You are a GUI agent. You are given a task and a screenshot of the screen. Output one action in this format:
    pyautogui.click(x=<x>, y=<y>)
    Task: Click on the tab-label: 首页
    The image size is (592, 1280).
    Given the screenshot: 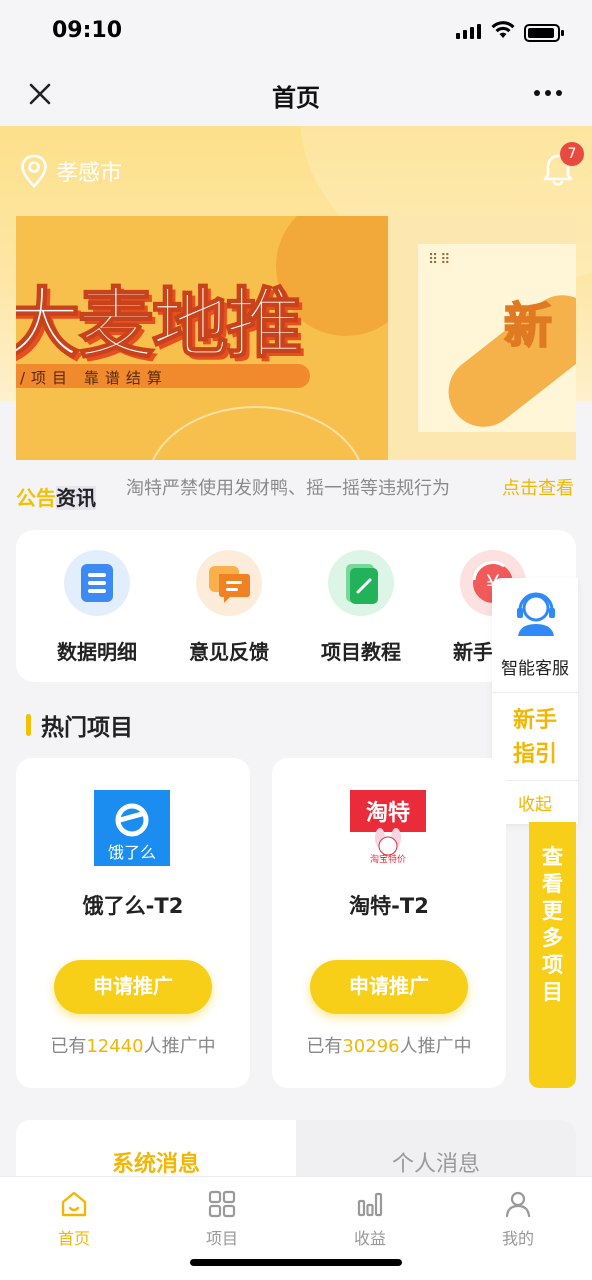 What is the action you would take?
    pyautogui.click(x=73, y=1238)
    